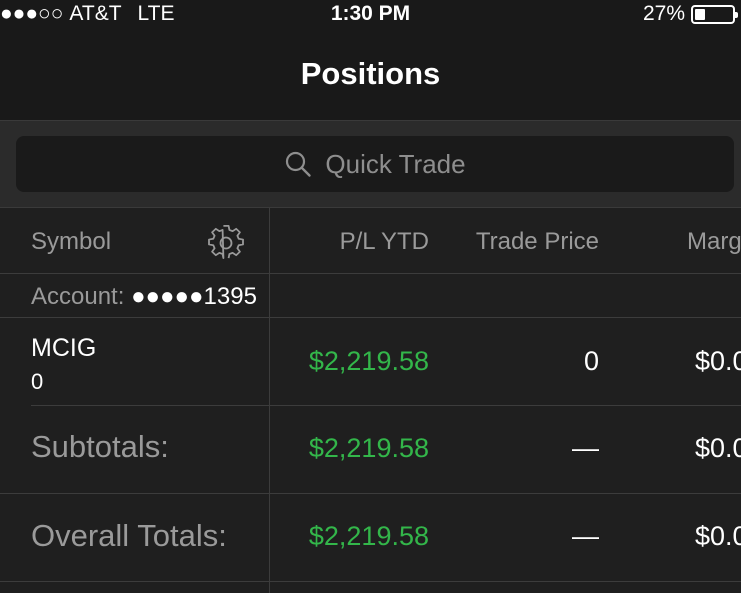  What do you see at coordinates (37, 381) in the screenshot?
I see `position-quantity: 0` at bounding box center [37, 381].